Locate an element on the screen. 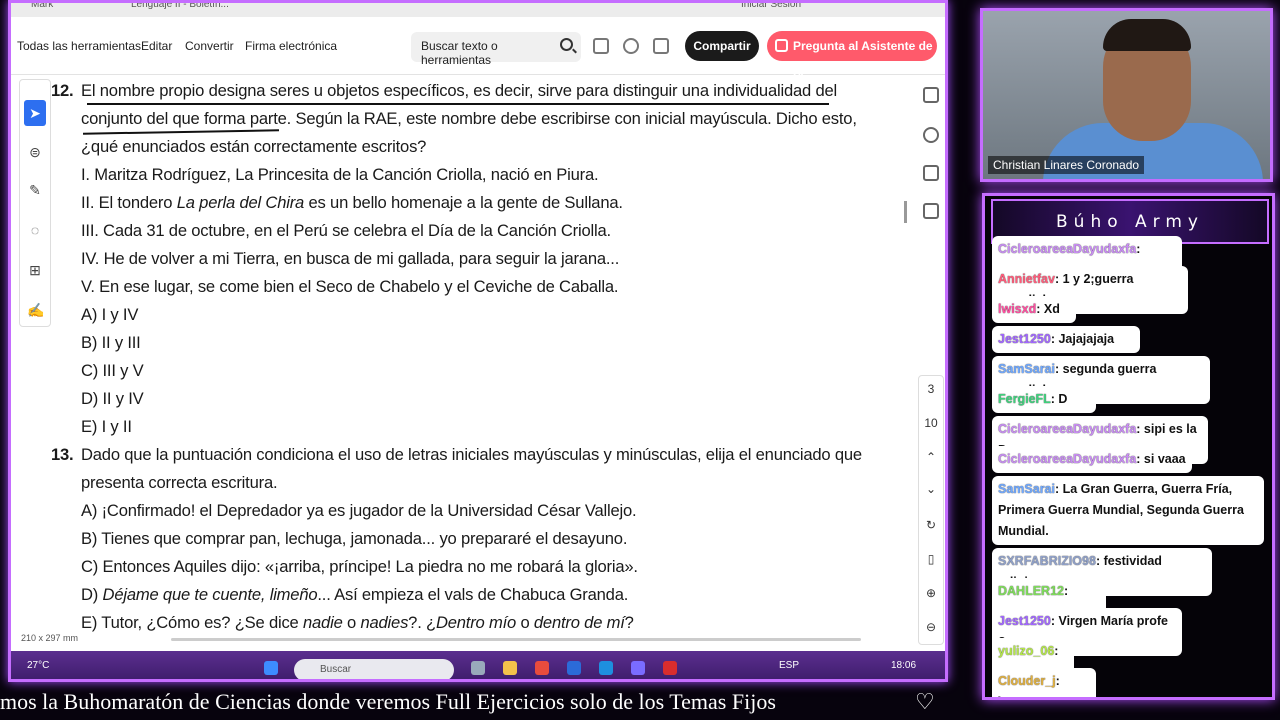 The height and width of the screenshot is (720, 1280). chat-message: CicleroareeaDayudaxfa: si vaaa is located at coordinates (1092, 459).